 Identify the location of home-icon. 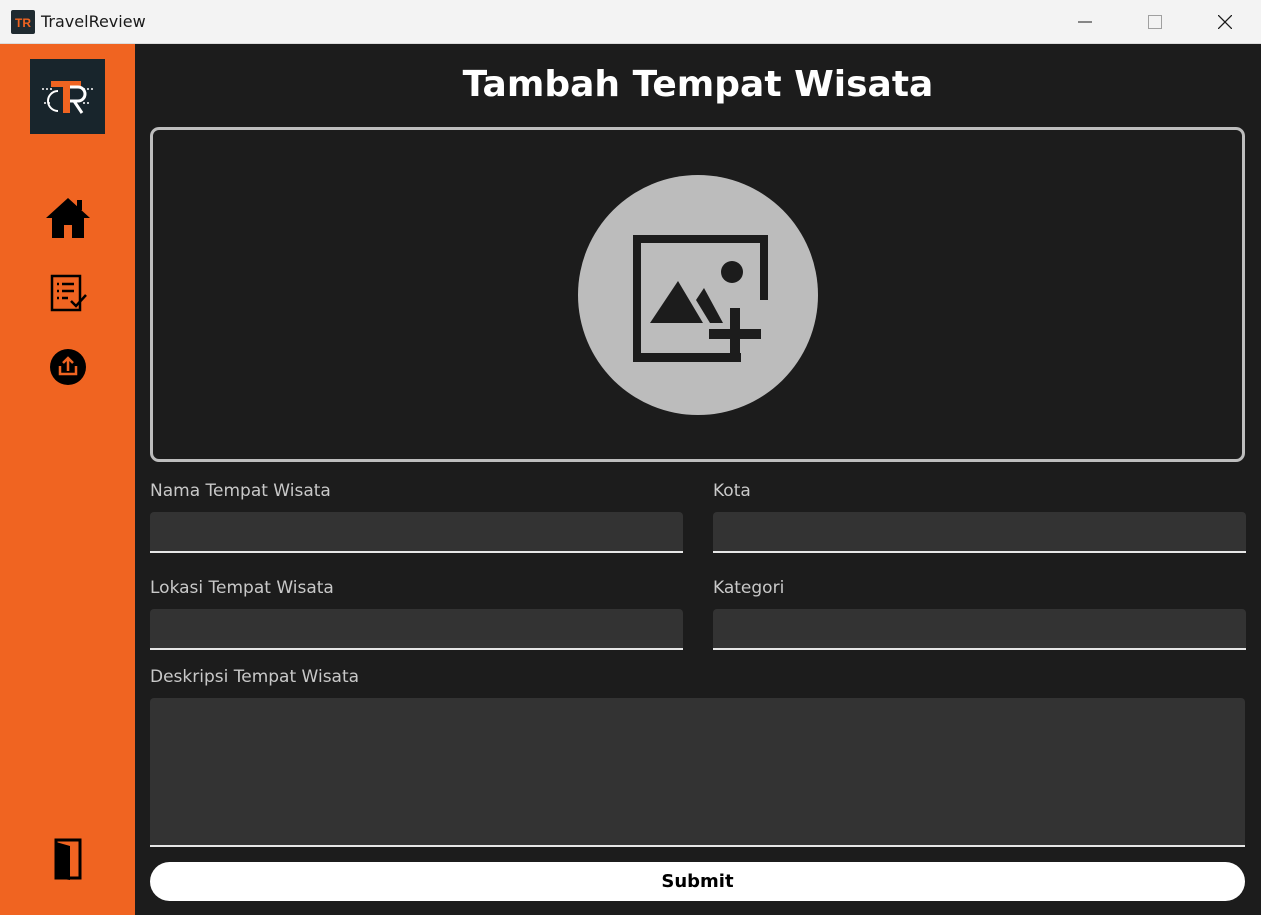
(68, 218).